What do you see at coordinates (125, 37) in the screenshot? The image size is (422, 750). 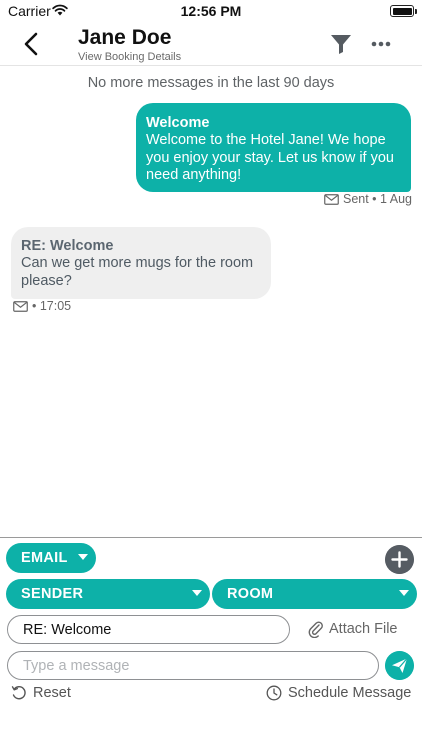 I see `page-title: Jane Doe` at bounding box center [125, 37].